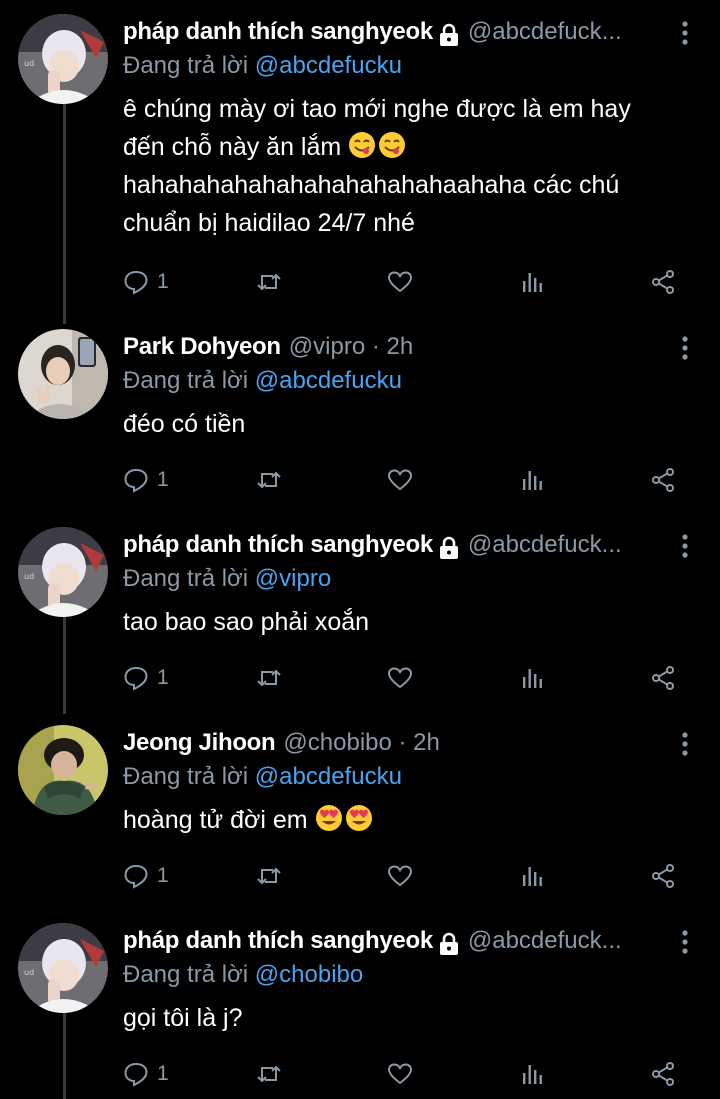 This screenshot has height=1099, width=720. Describe the element at coordinates (183, 1018) in the screenshot. I see `tweet-line: gọi tôi là j?` at that location.